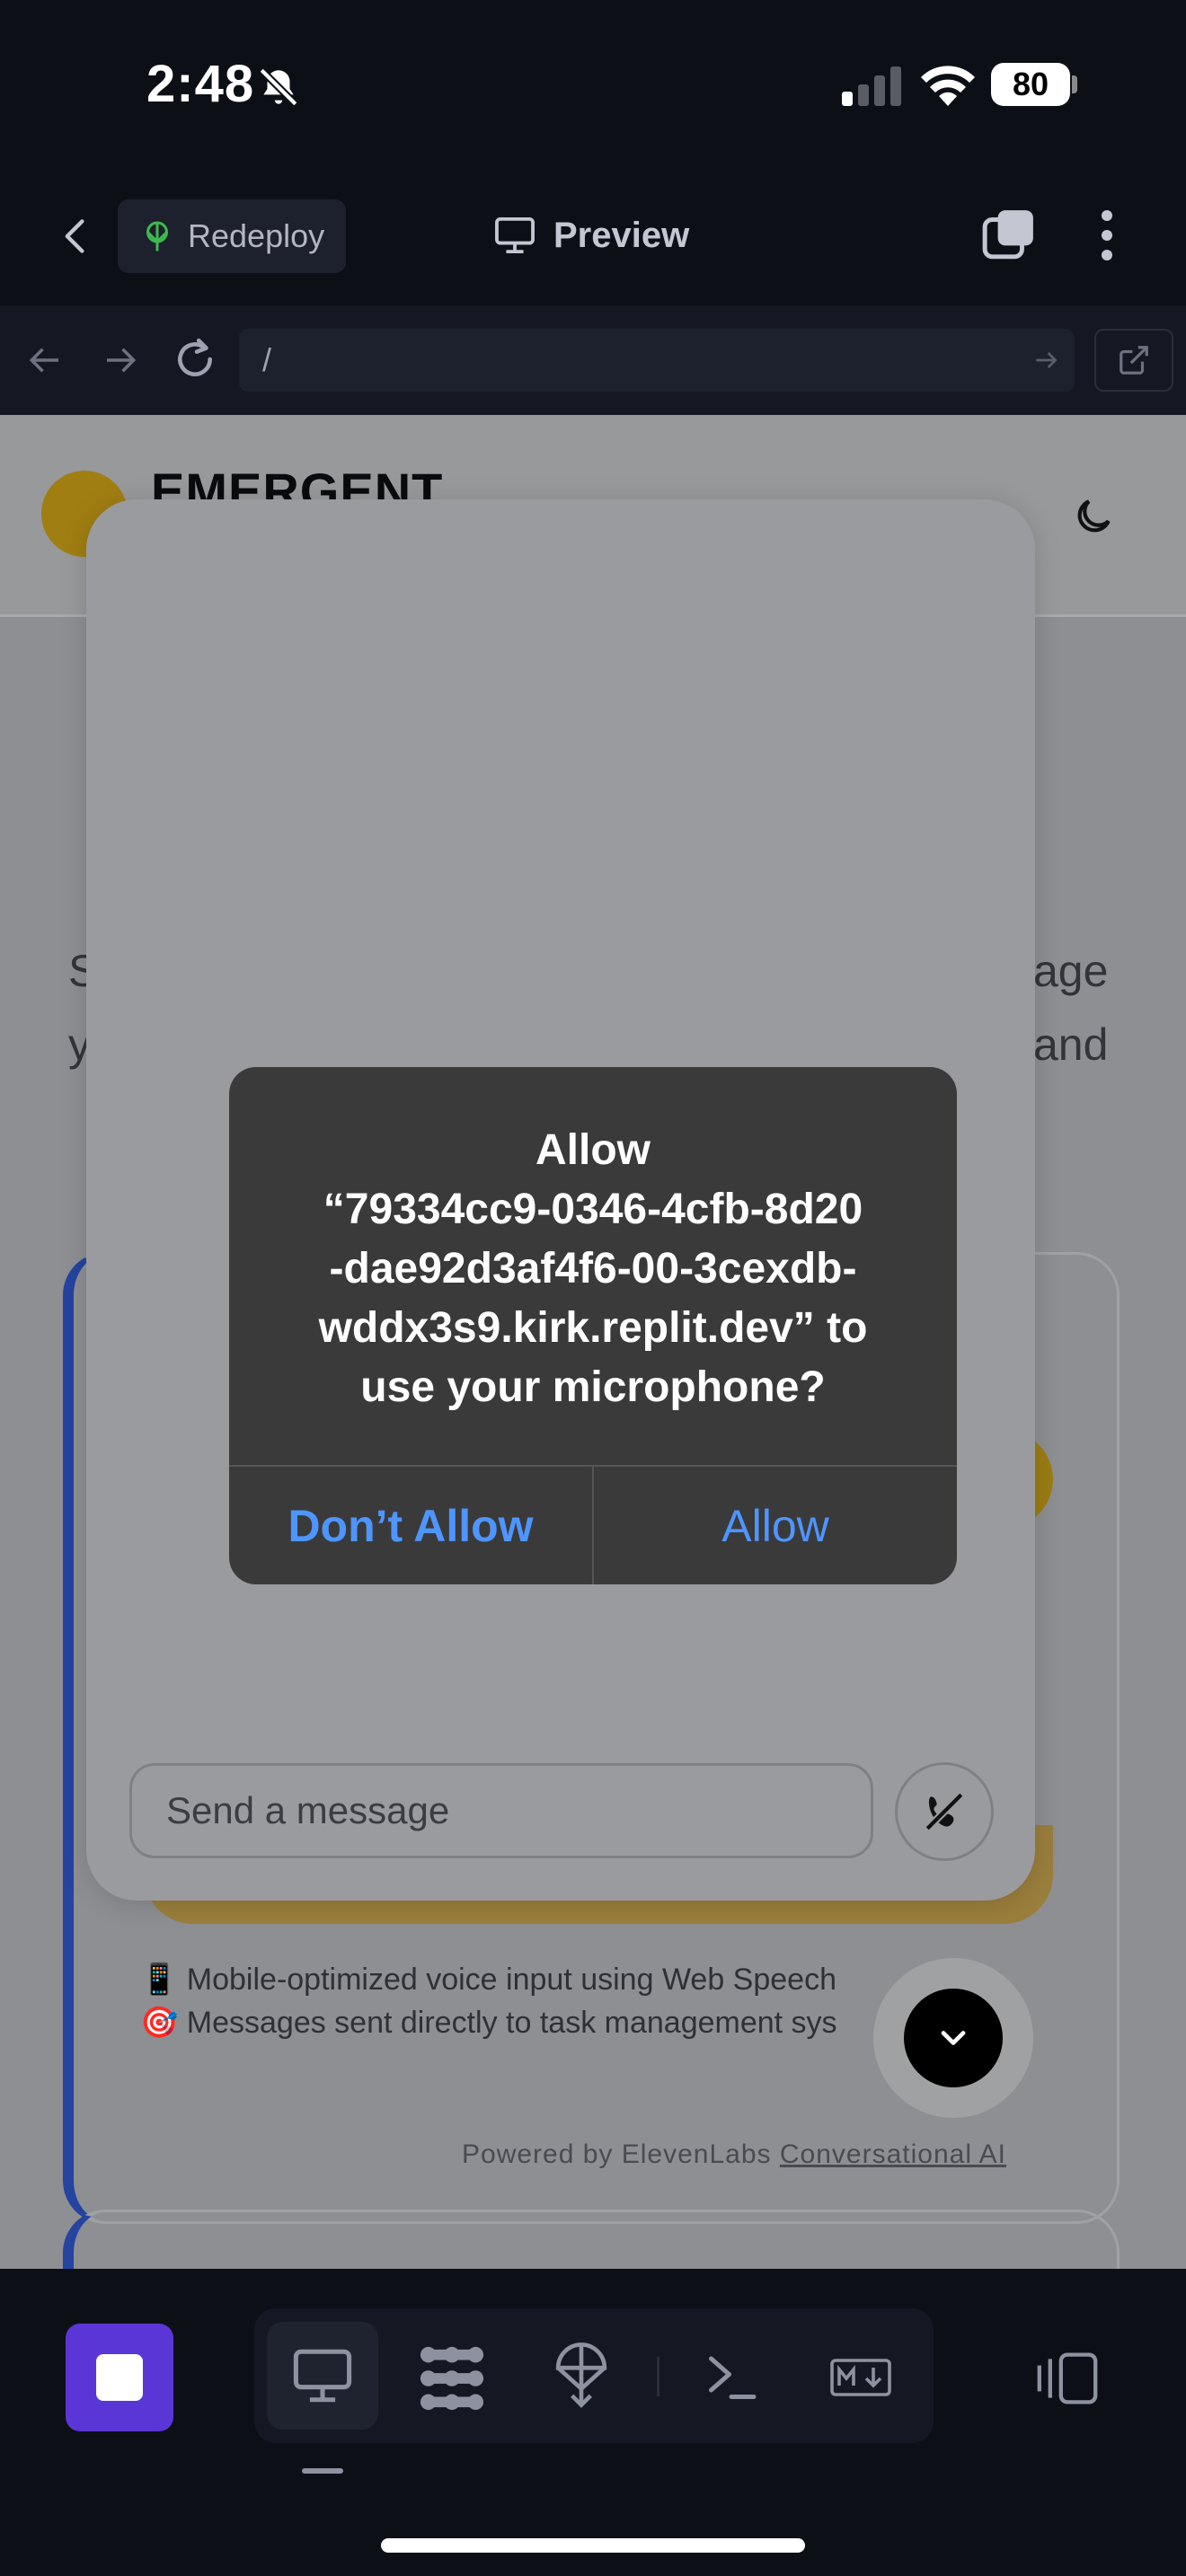 This screenshot has height=2576, width=1186. What do you see at coordinates (75, 236) in the screenshot?
I see `back-chevron-icon` at bounding box center [75, 236].